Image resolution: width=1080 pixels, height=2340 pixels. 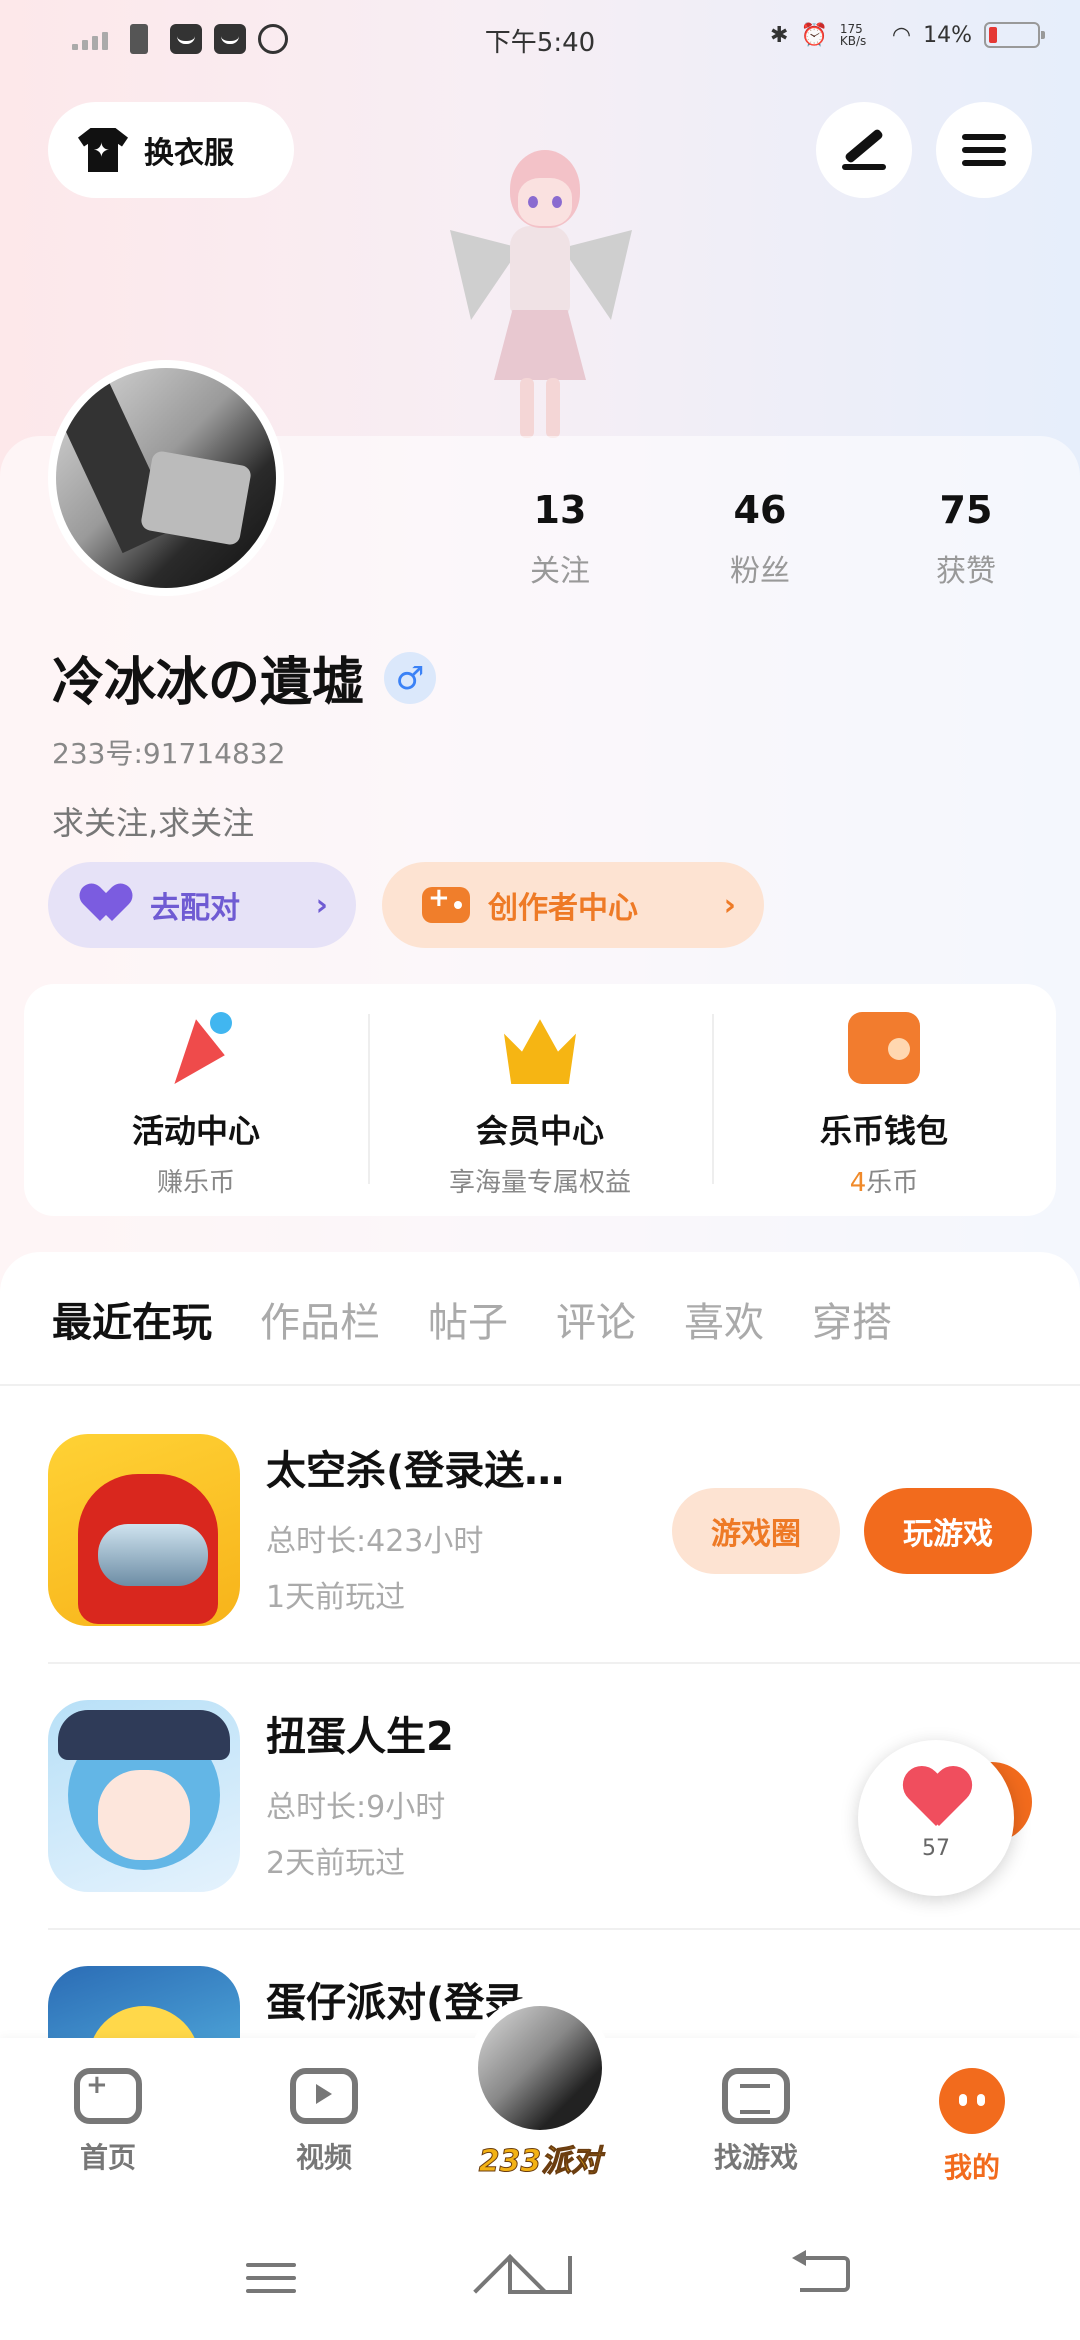 What do you see at coordinates (883, 1131) in the screenshot?
I see `coin-wallet-title: 乐币钱包` at bounding box center [883, 1131].